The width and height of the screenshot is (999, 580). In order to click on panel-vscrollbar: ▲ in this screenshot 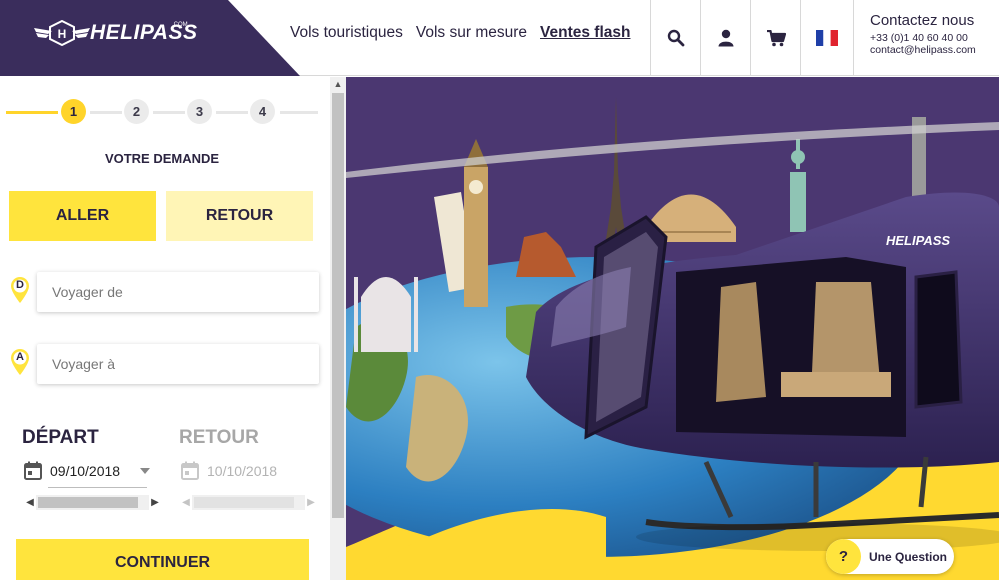, I will do `click(338, 328)`.